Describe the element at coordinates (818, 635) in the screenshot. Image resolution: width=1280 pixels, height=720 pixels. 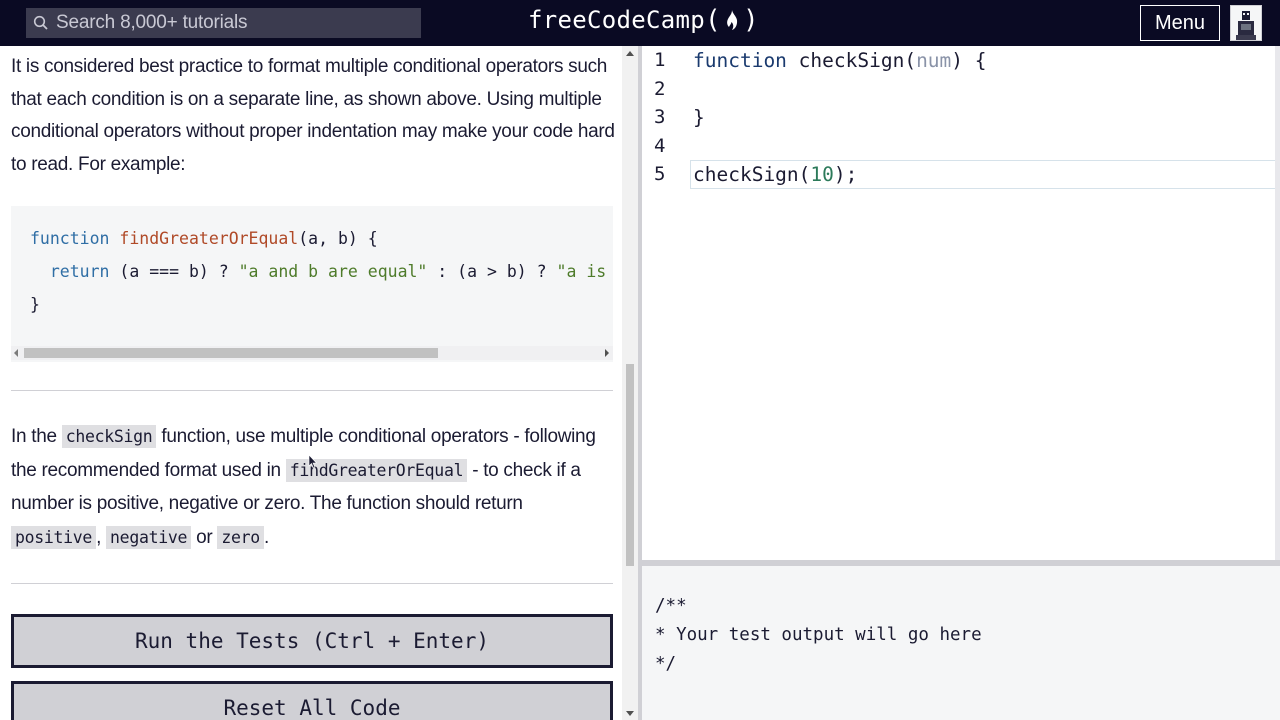
I see `output-line: * Your test output will go here` at that location.